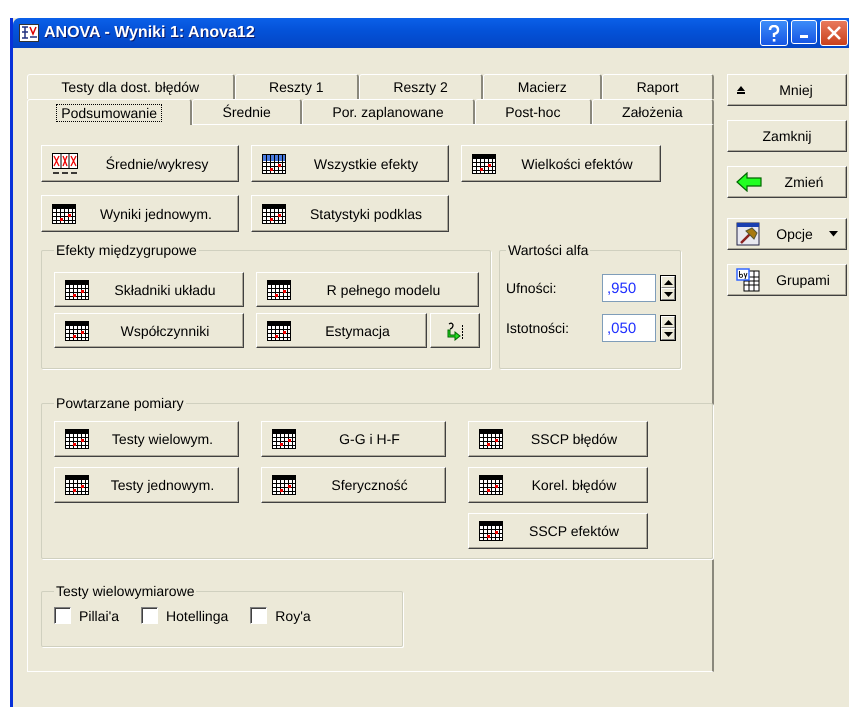 The height and width of the screenshot is (707, 849). What do you see at coordinates (629, 328) in the screenshot?
I see `number-field: ,050` at bounding box center [629, 328].